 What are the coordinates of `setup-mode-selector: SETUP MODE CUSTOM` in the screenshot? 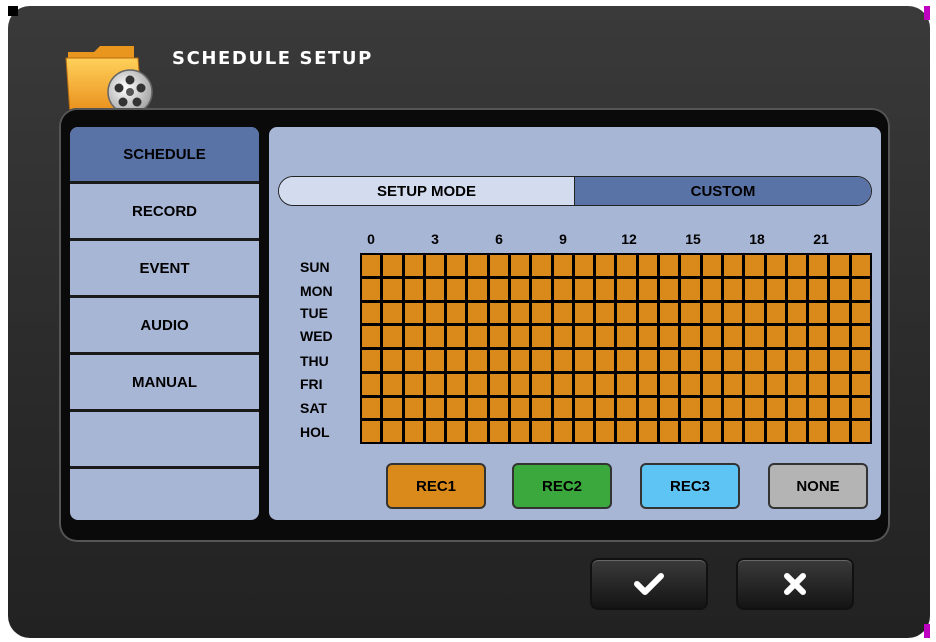 It's located at (575, 191).